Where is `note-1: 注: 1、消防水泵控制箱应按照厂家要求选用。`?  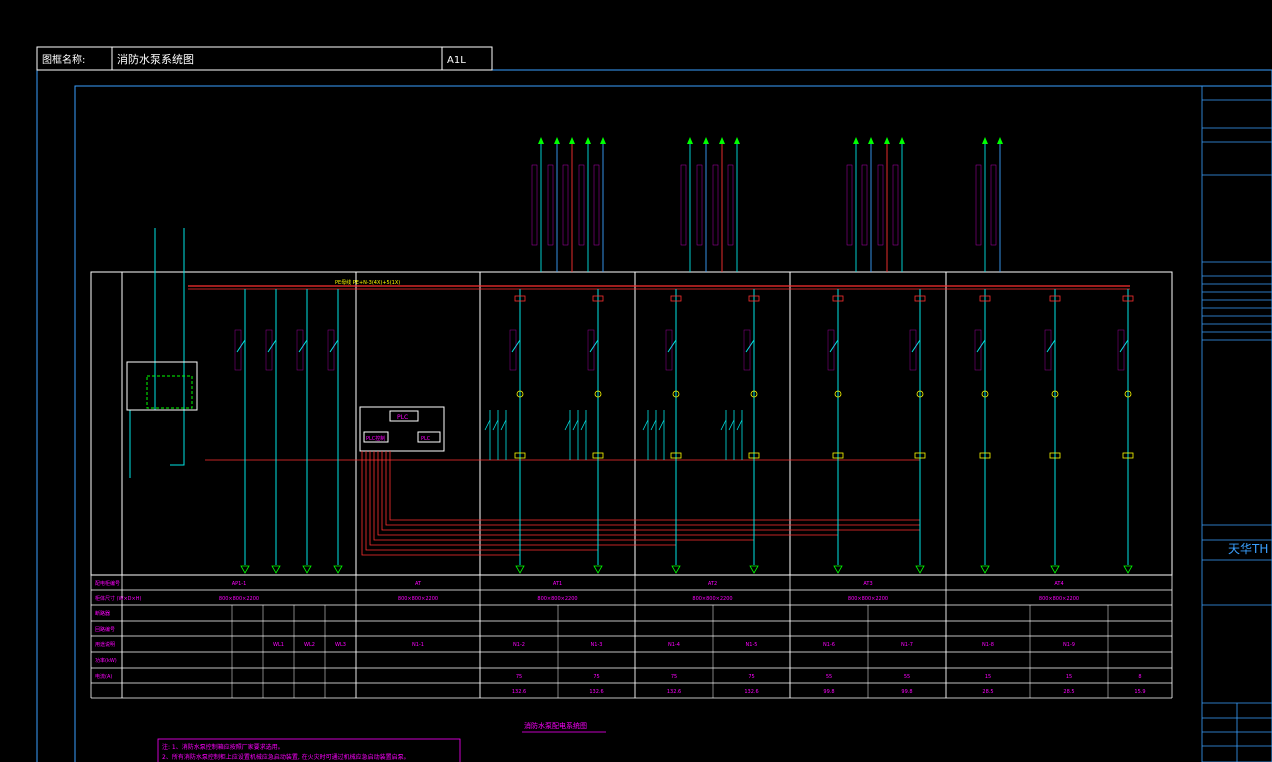
note-1: 注: 1、消防水泵控制箱应按照厂家要求选用。 is located at coordinates (223, 747).